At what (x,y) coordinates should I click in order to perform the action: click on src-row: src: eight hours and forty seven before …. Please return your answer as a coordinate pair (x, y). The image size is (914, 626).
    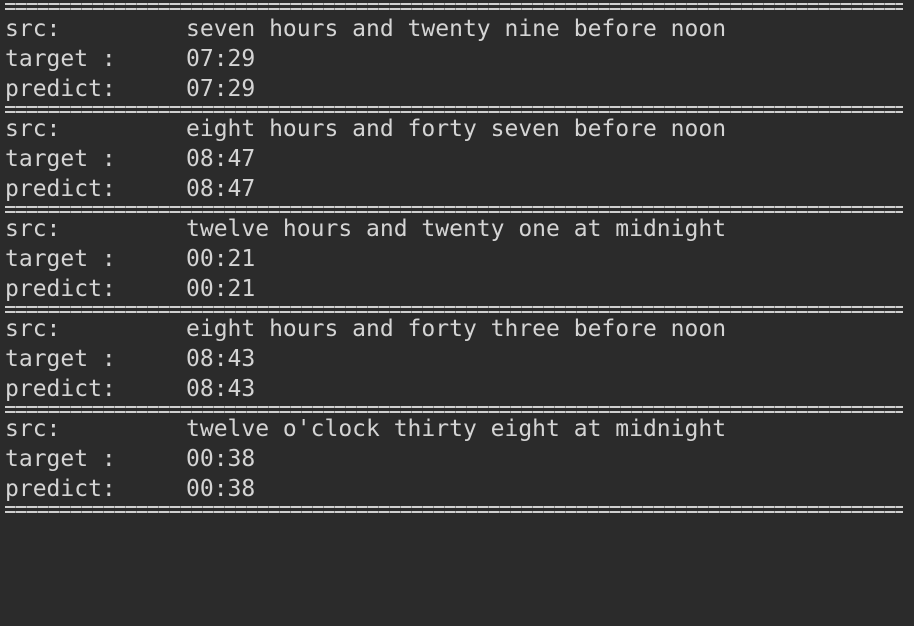
    Looking at the image, I should click on (459, 129).